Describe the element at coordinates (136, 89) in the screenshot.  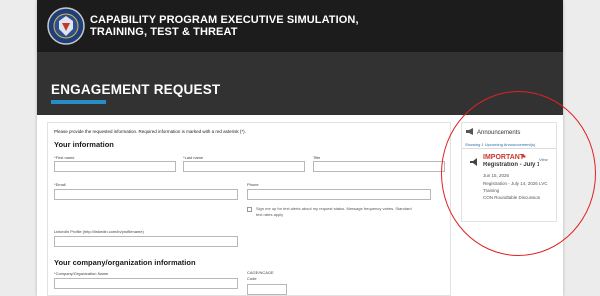
I see `page-title: ENGAGEMENT REQUEST` at that location.